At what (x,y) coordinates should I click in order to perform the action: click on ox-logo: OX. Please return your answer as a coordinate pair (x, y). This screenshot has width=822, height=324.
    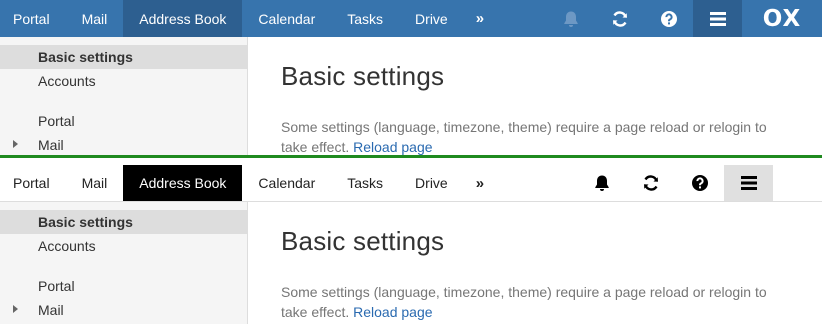
    Looking at the image, I should click on (782, 18).